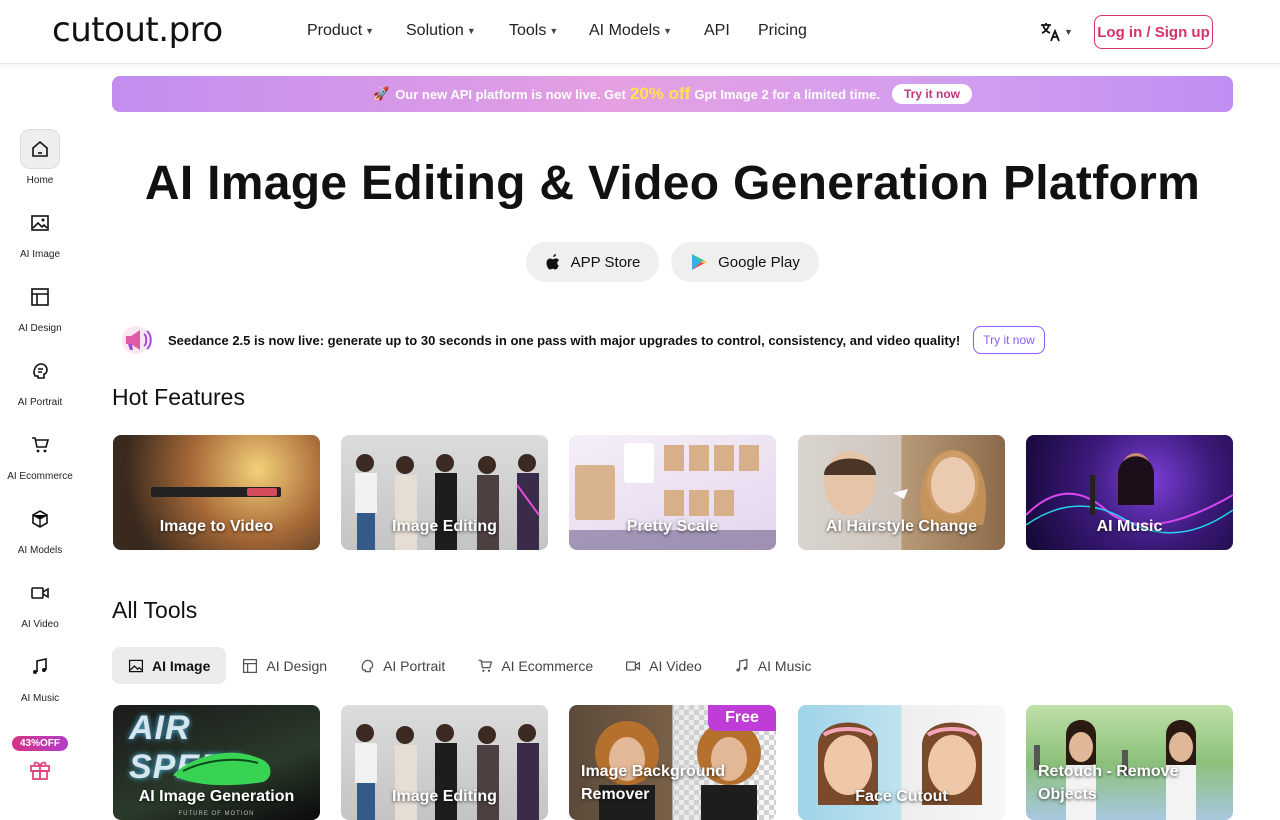 The width and height of the screenshot is (1280, 820). What do you see at coordinates (40, 743) in the screenshot?
I see `discount-badge: 43%OFF` at bounding box center [40, 743].